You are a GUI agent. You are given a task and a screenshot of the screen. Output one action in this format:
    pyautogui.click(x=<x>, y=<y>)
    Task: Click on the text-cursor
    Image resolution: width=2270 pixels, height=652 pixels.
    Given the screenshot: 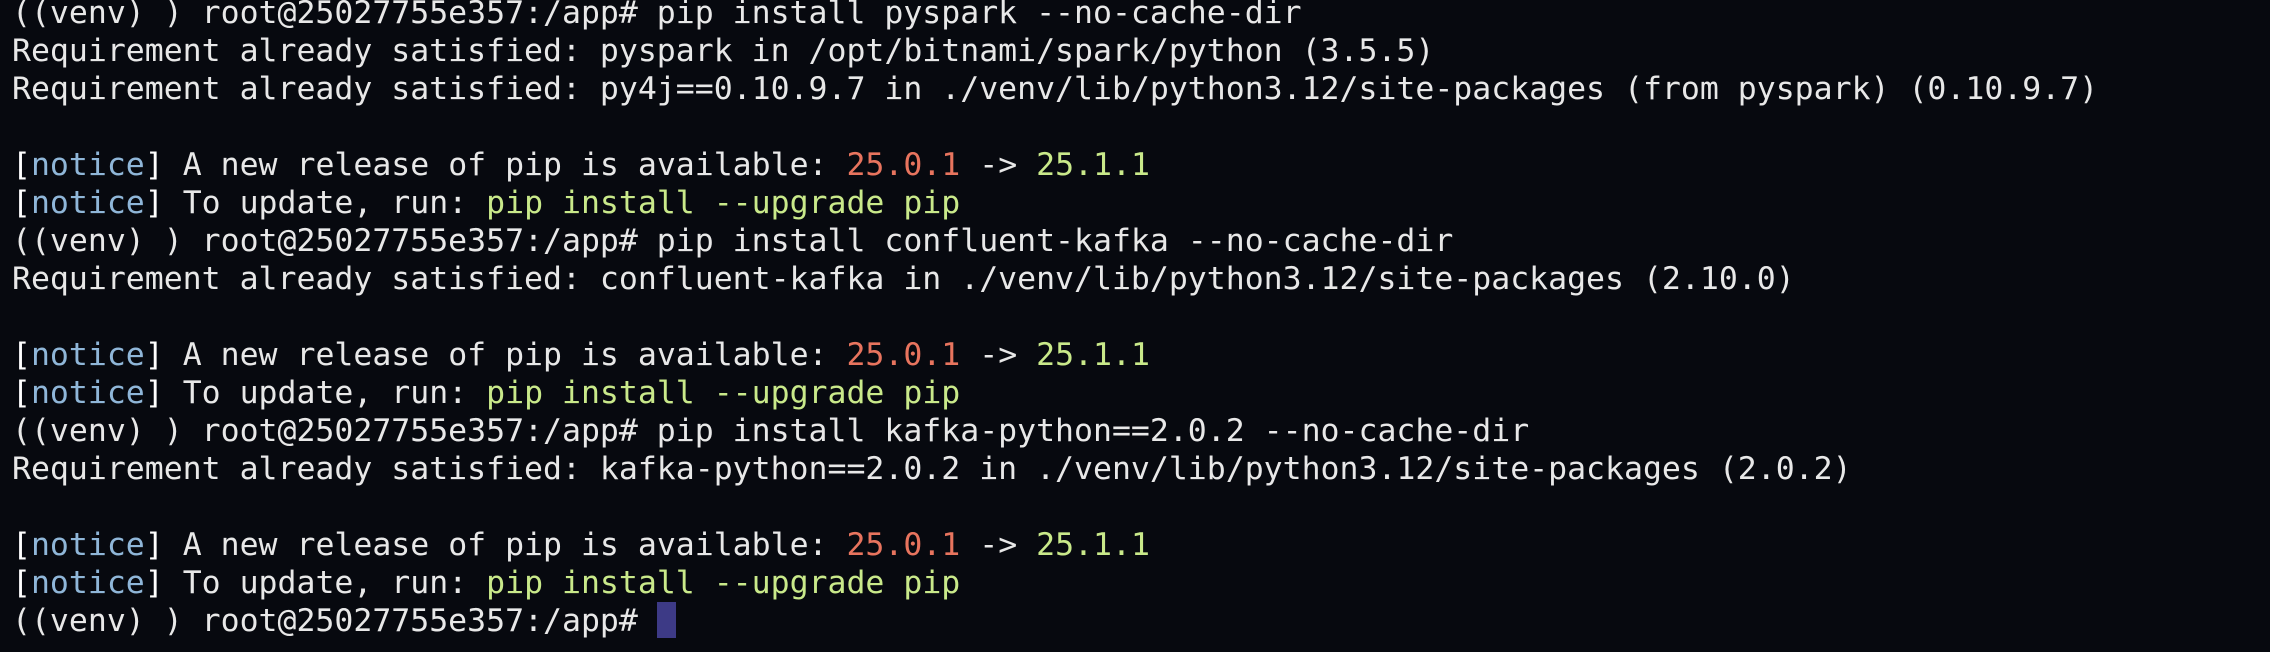 What is the action you would take?
    pyautogui.click(x=666, y=620)
    